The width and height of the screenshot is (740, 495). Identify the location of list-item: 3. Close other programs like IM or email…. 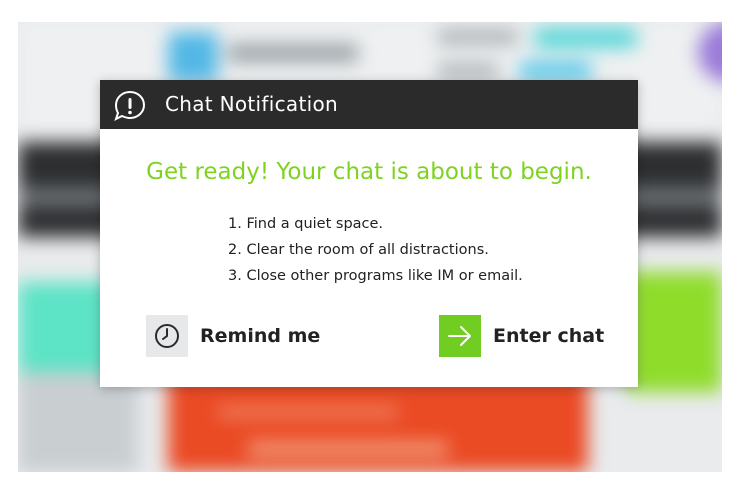
(375, 276).